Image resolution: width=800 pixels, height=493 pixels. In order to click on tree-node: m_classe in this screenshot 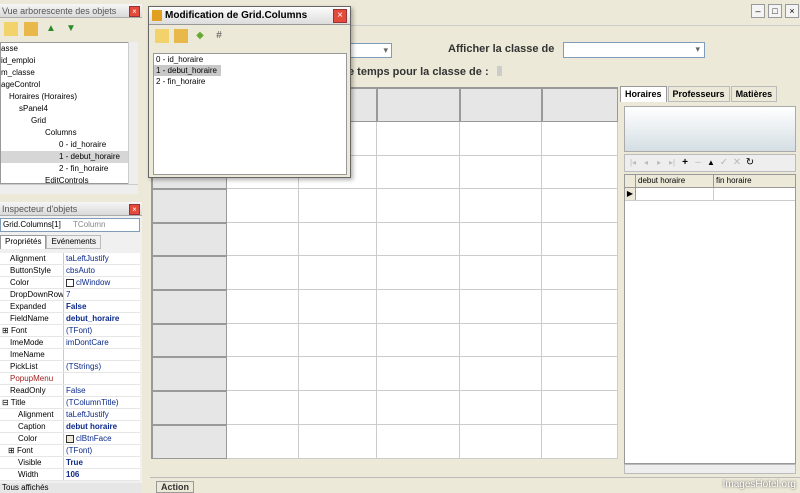, I will do `click(69, 73)`.